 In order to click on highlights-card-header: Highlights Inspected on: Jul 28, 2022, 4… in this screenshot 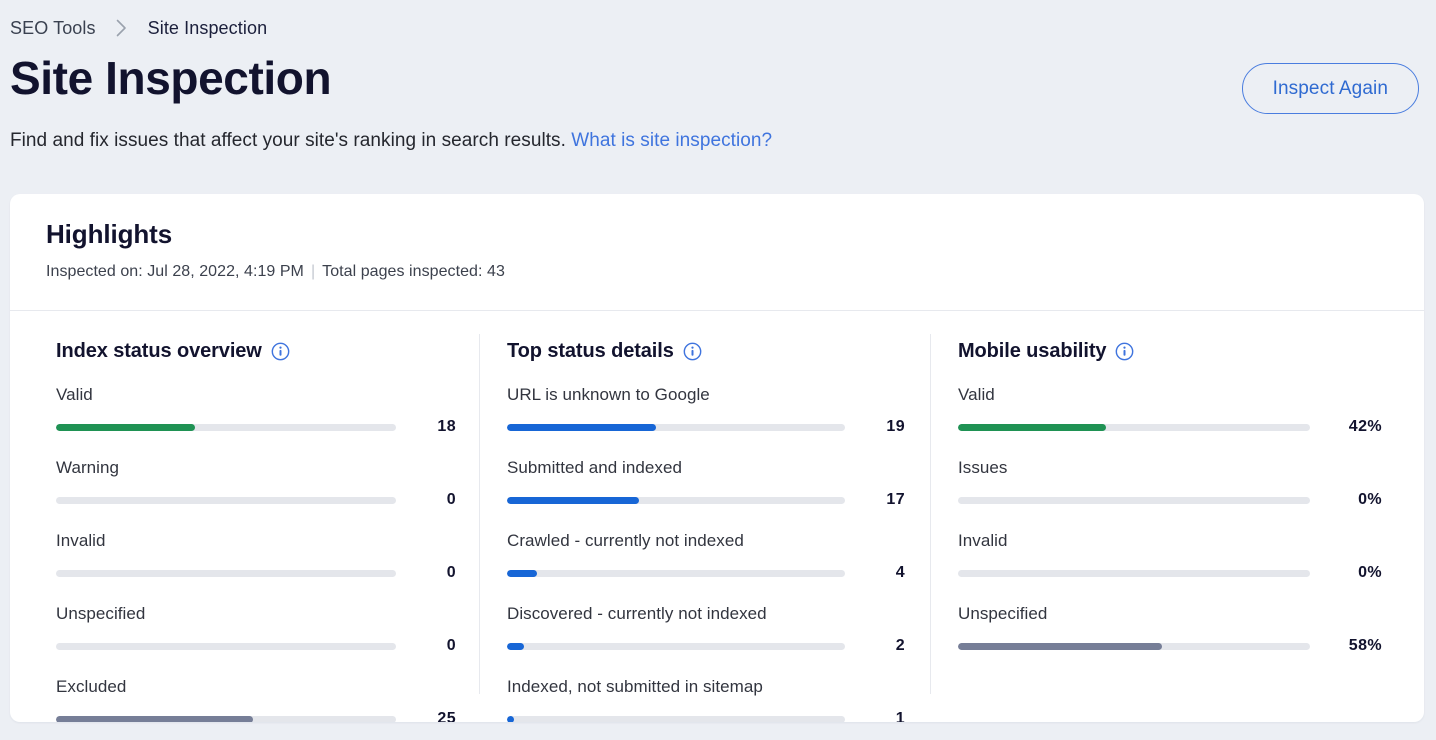, I will do `click(717, 237)`.